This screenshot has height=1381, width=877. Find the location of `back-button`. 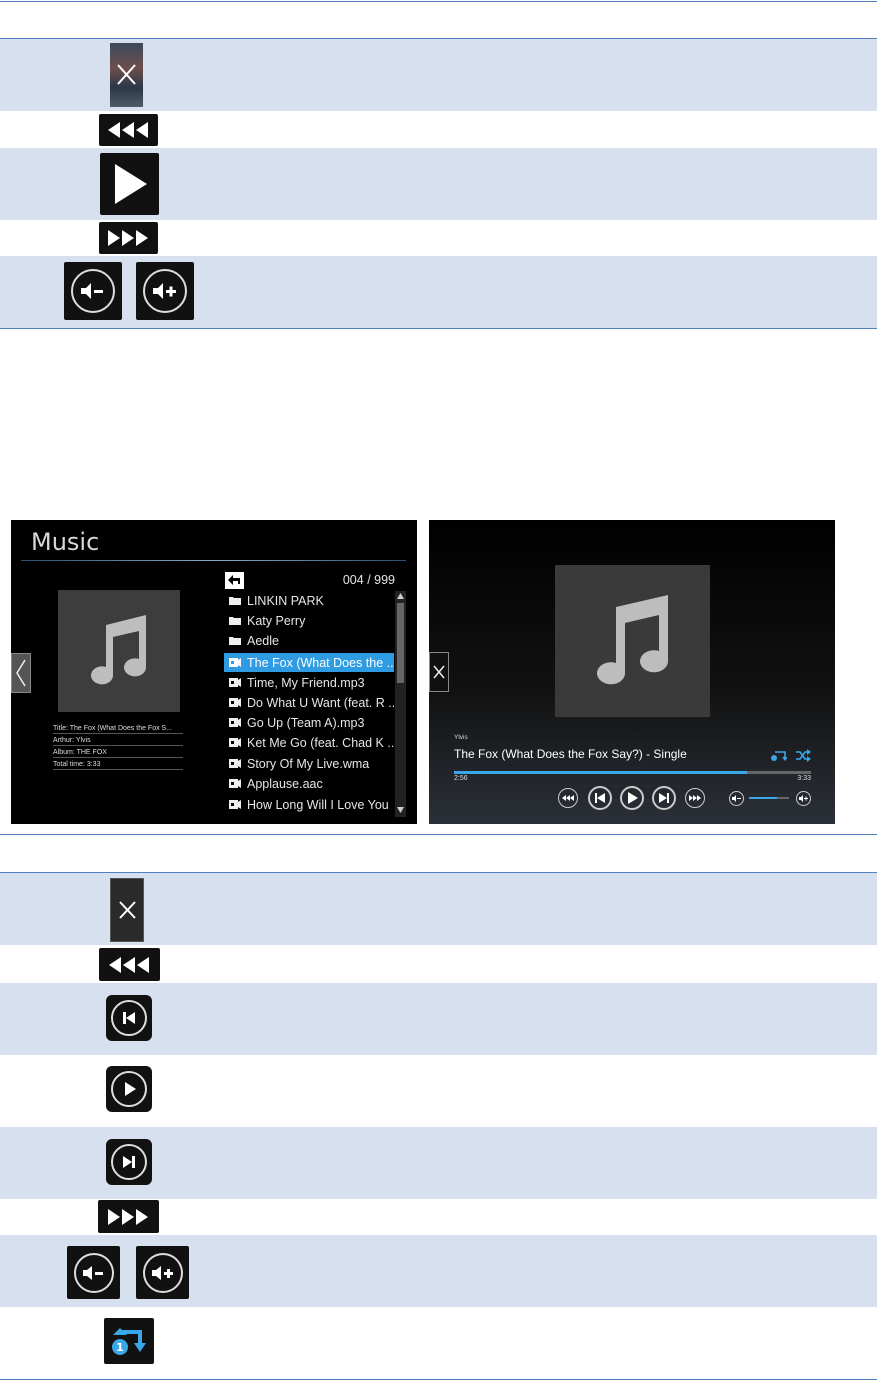

back-button is located at coordinates (234, 580).